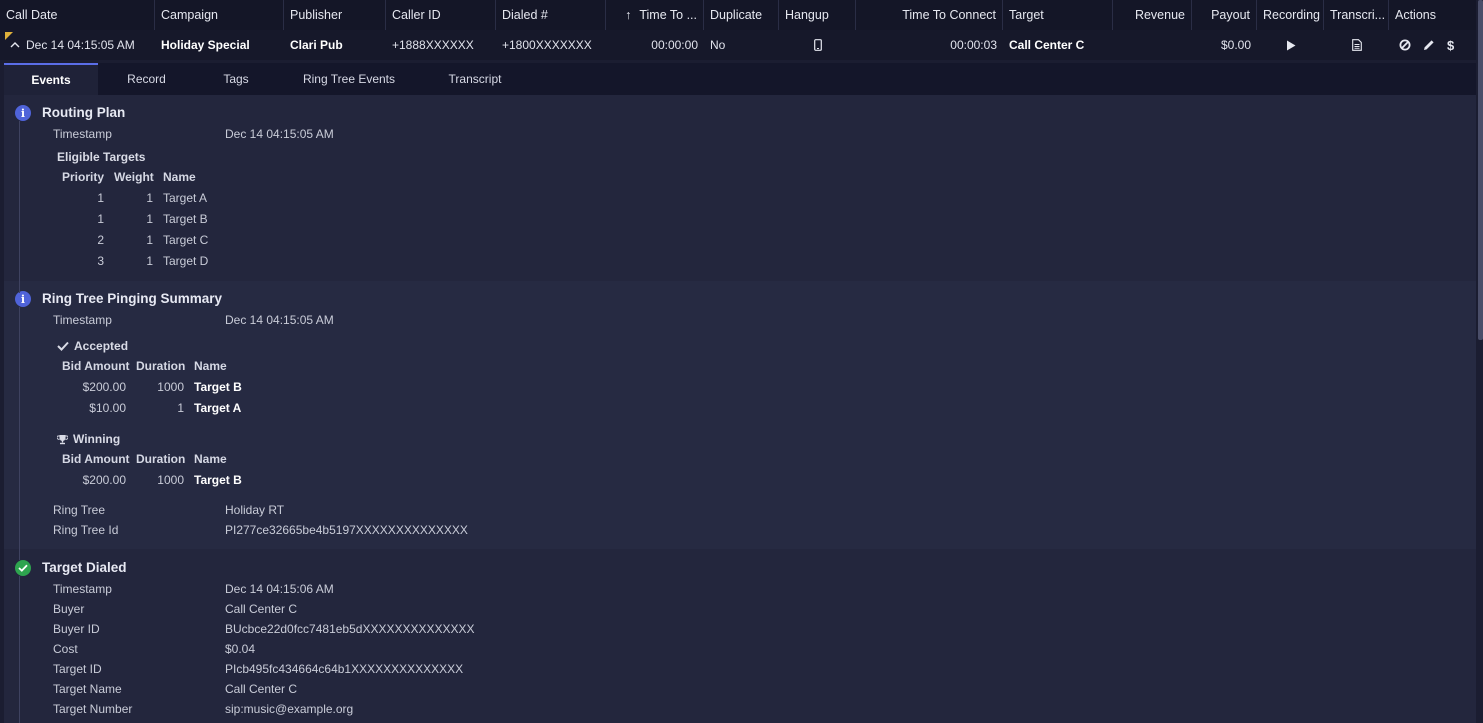  I want to click on phone-icon, so click(817, 45).